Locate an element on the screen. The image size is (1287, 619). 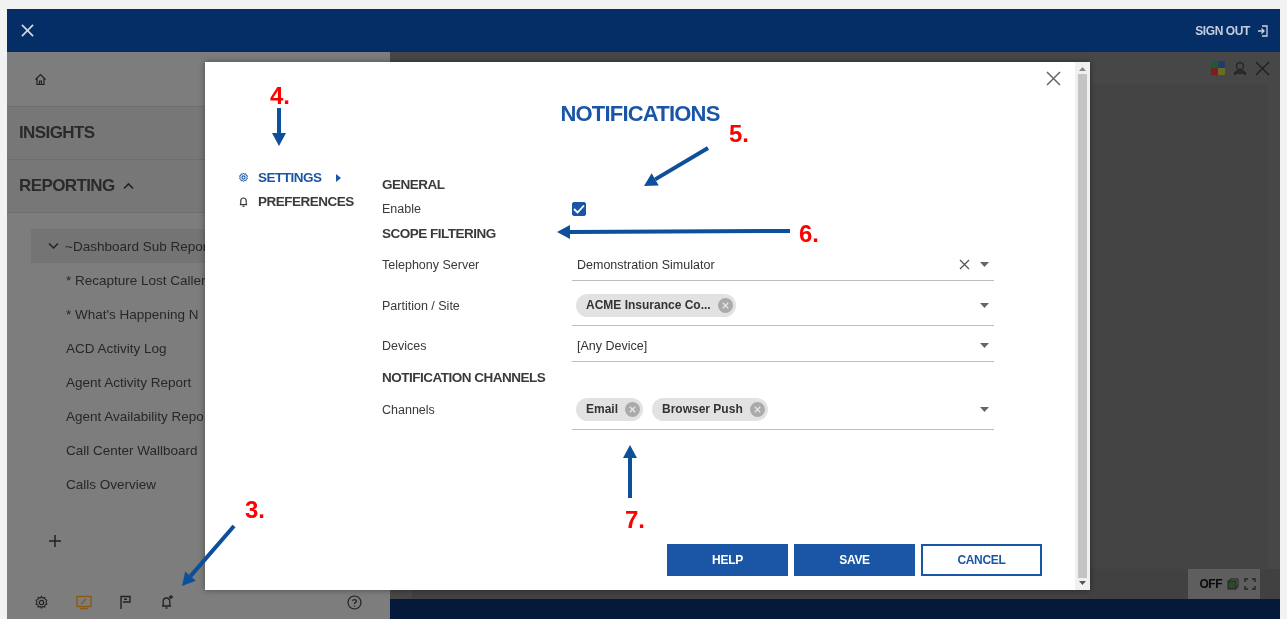
chip: Browser Push is located at coordinates (710, 409).